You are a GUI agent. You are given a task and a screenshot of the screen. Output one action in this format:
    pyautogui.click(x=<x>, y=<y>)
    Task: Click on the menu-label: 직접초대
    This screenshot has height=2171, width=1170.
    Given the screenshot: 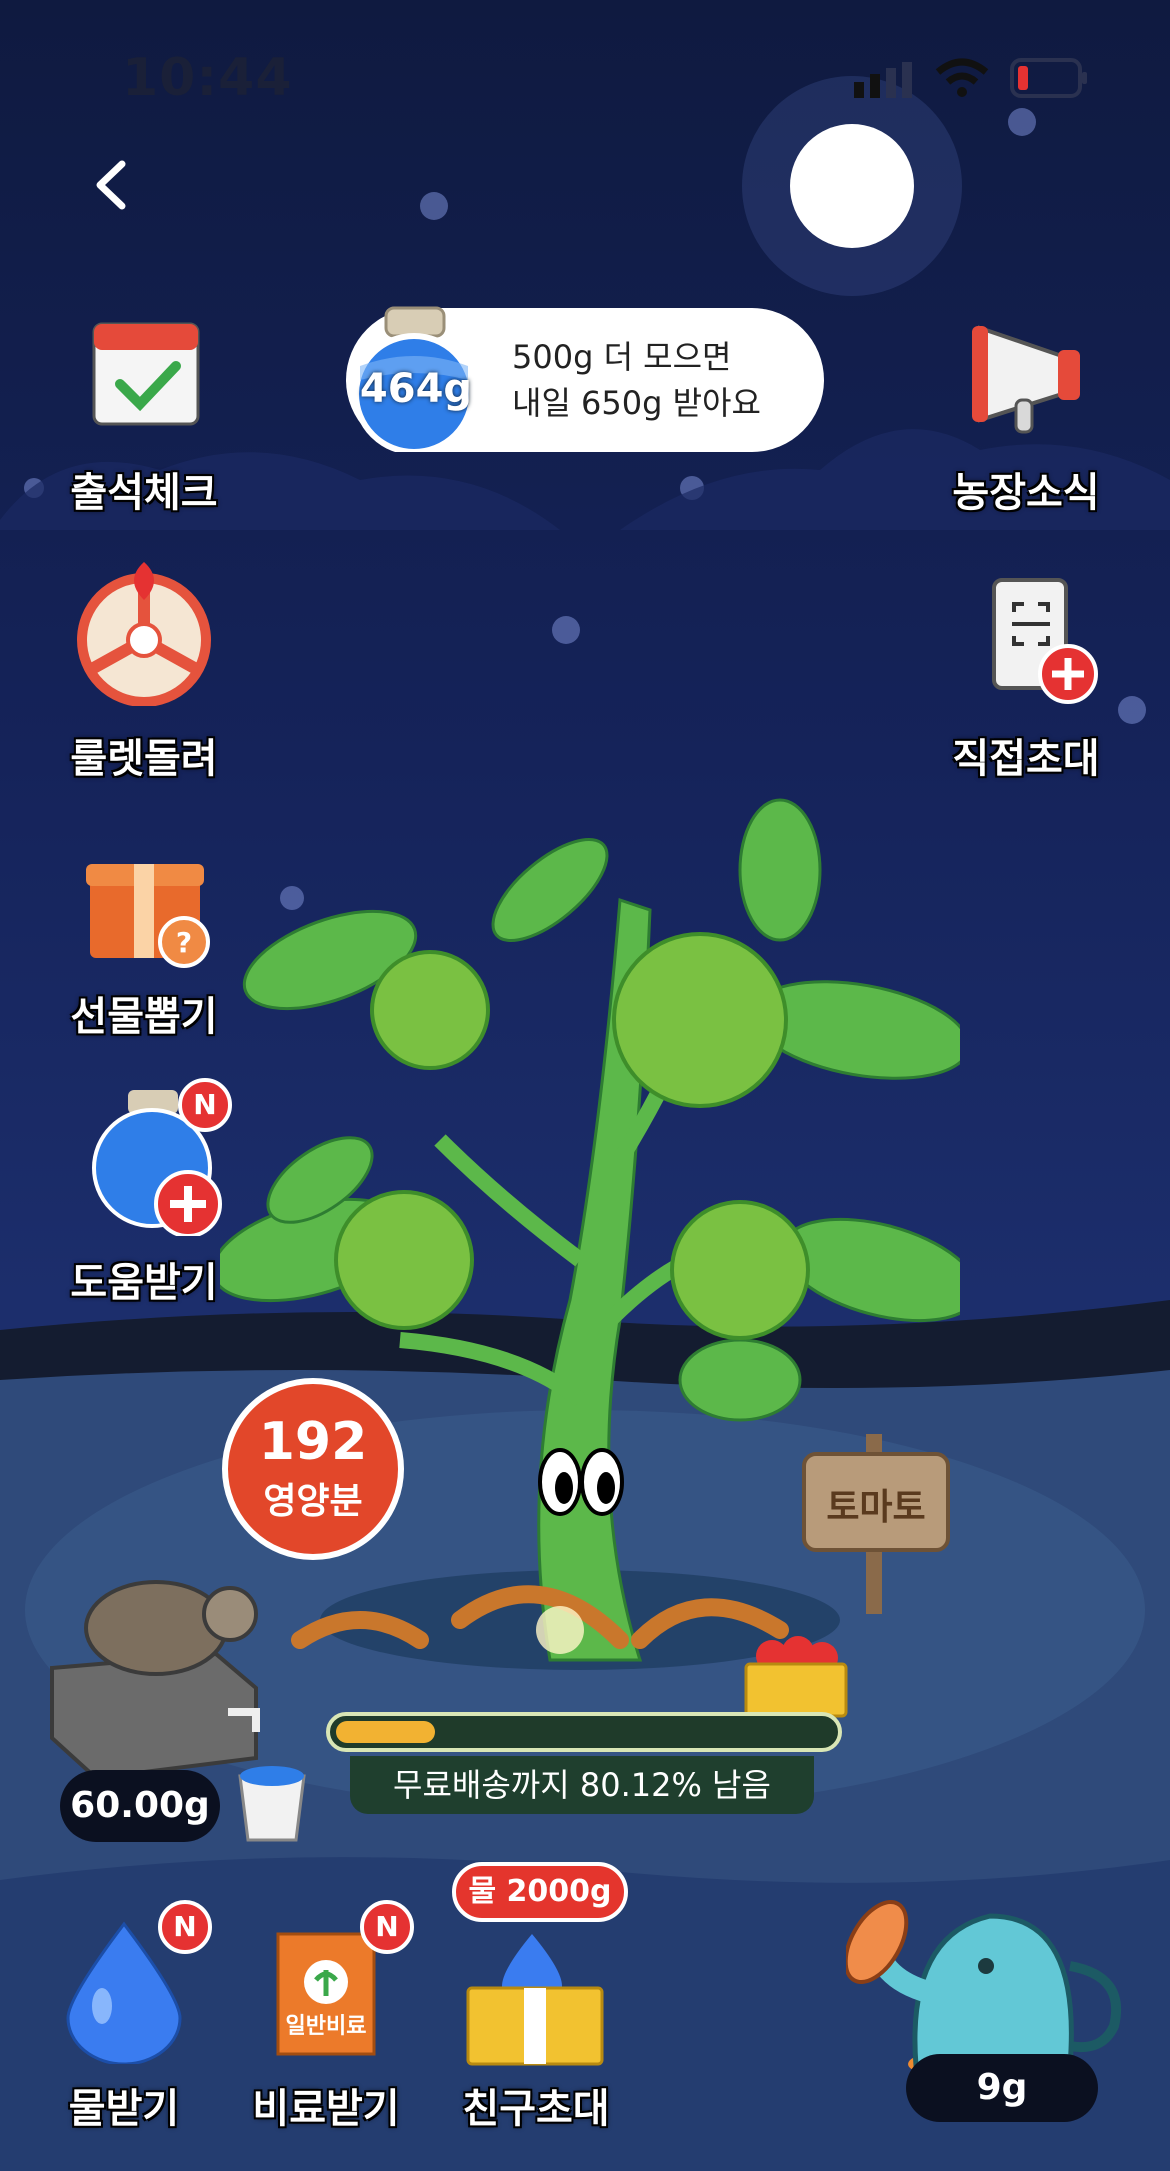 What is the action you would take?
    pyautogui.click(x=1026, y=759)
    